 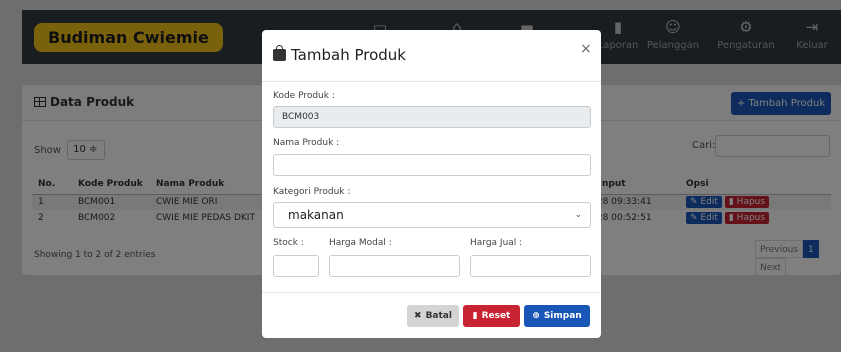 I want to click on nama-produk-label: Nama Produk :, so click(x=306, y=143).